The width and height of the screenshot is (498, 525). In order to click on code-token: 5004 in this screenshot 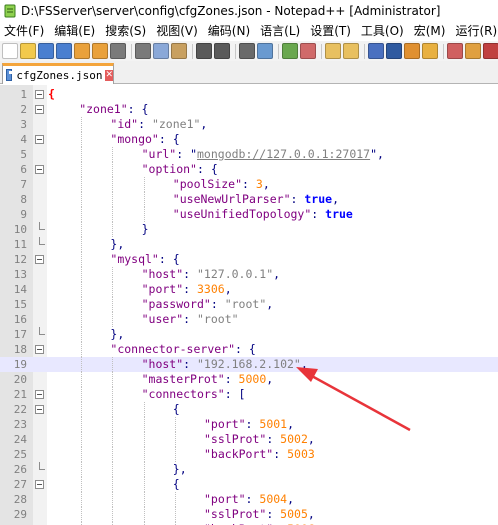, I will do `click(273, 499)`.